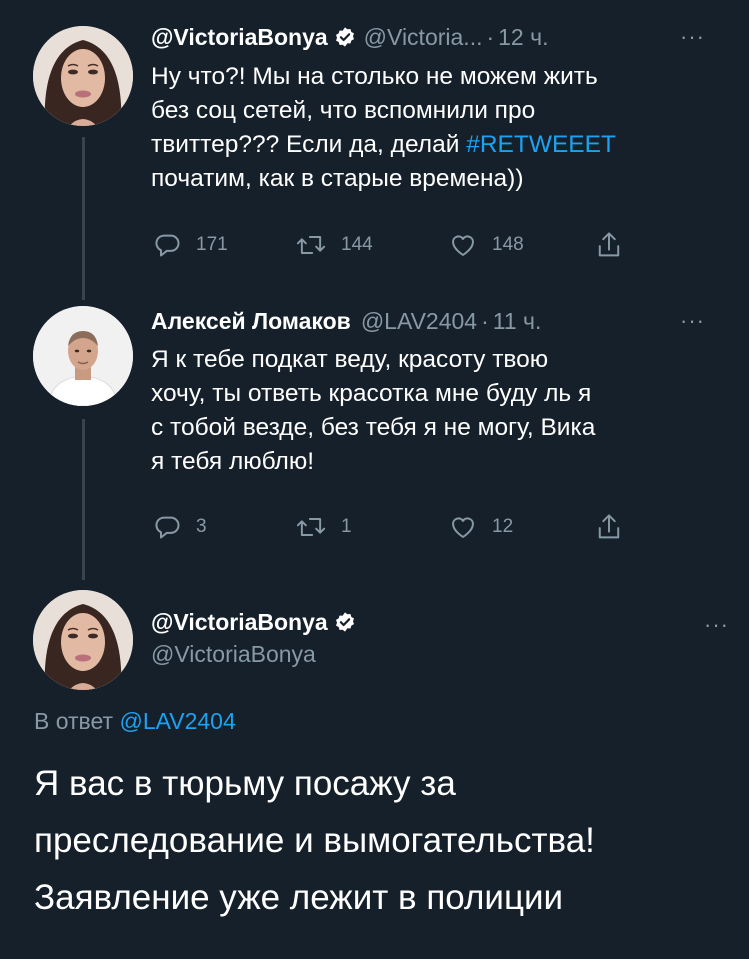 The height and width of the screenshot is (959, 749). What do you see at coordinates (337, 178) in the screenshot?
I see `tweet-text-line: початим, как в старые времена))` at bounding box center [337, 178].